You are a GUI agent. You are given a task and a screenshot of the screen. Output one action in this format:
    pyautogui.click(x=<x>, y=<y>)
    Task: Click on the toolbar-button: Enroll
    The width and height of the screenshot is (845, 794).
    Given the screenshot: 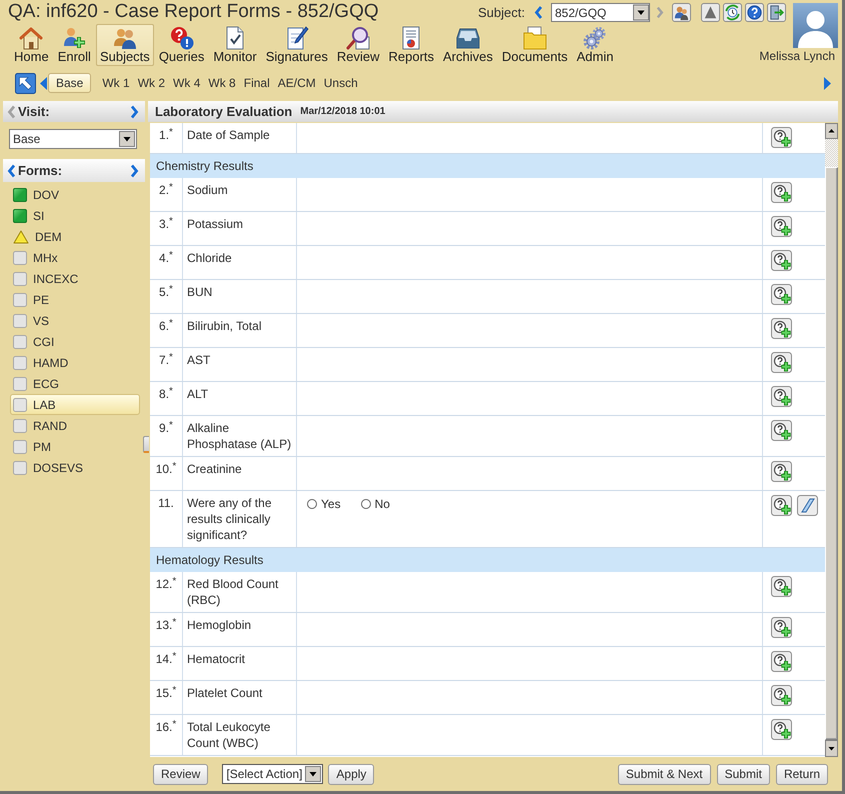 What is the action you would take?
    pyautogui.click(x=74, y=45)
    